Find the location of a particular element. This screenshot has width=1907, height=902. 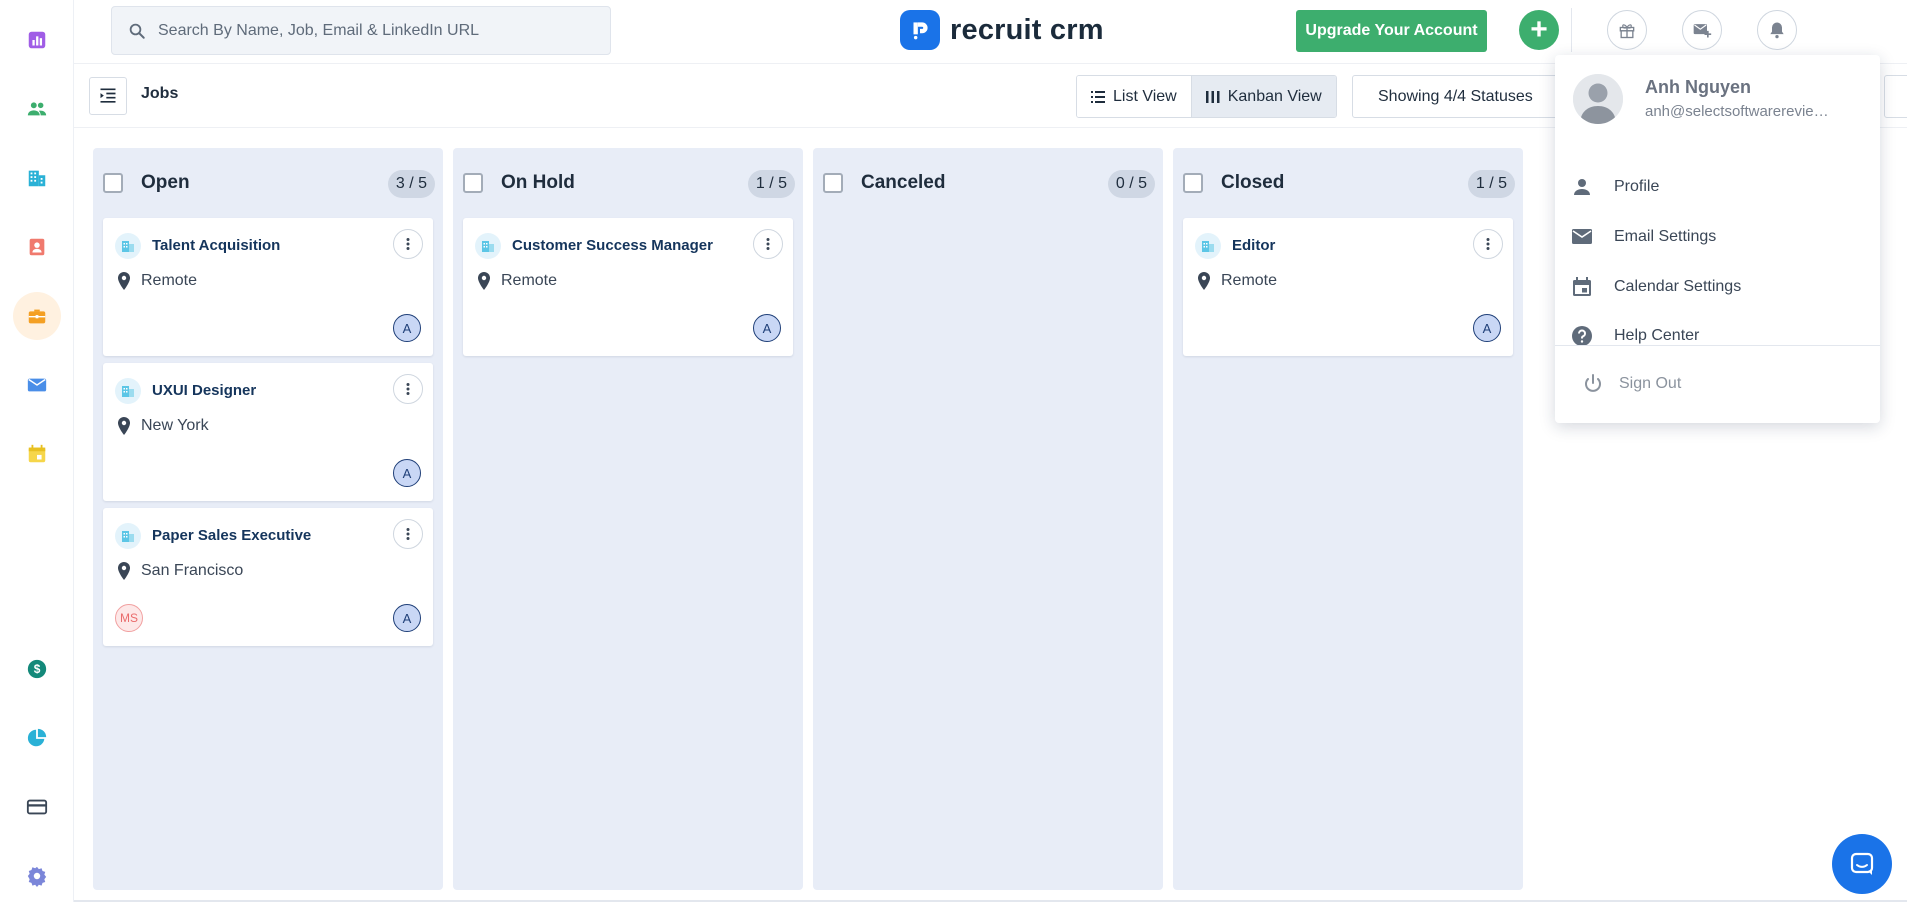

menu-item-calendar-settings: Calendar Settings is located at coordinates (1717, 287).